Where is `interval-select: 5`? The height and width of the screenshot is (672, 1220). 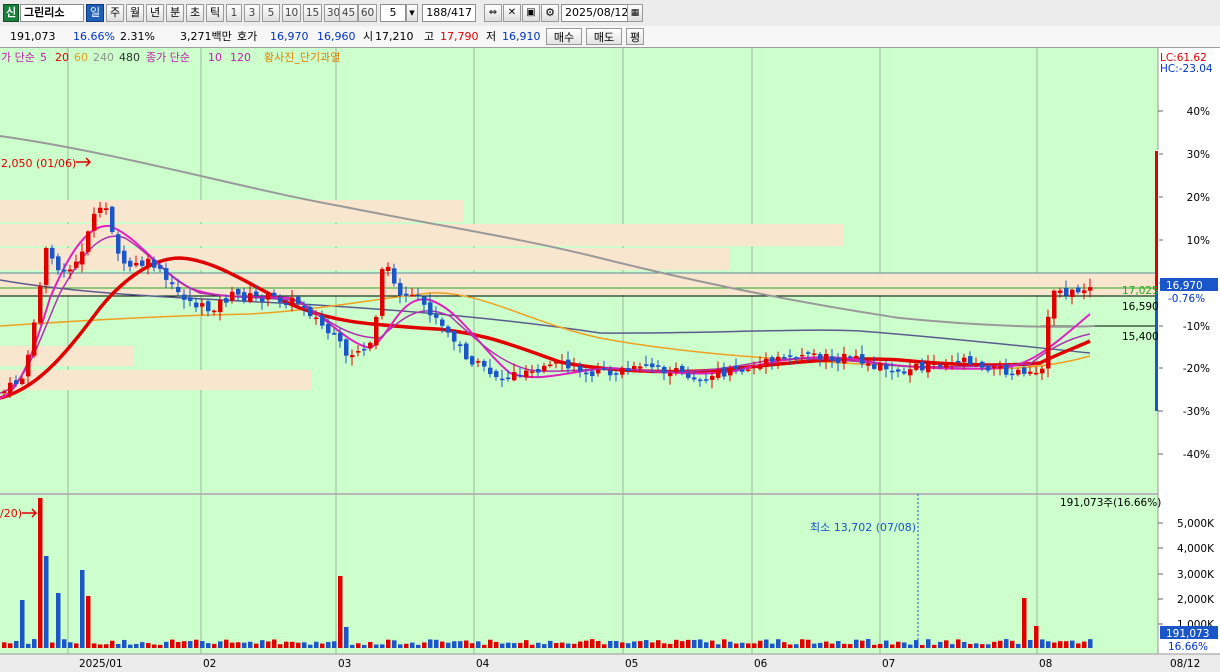
interval-select: 5 is located at coordinates (393, 13).